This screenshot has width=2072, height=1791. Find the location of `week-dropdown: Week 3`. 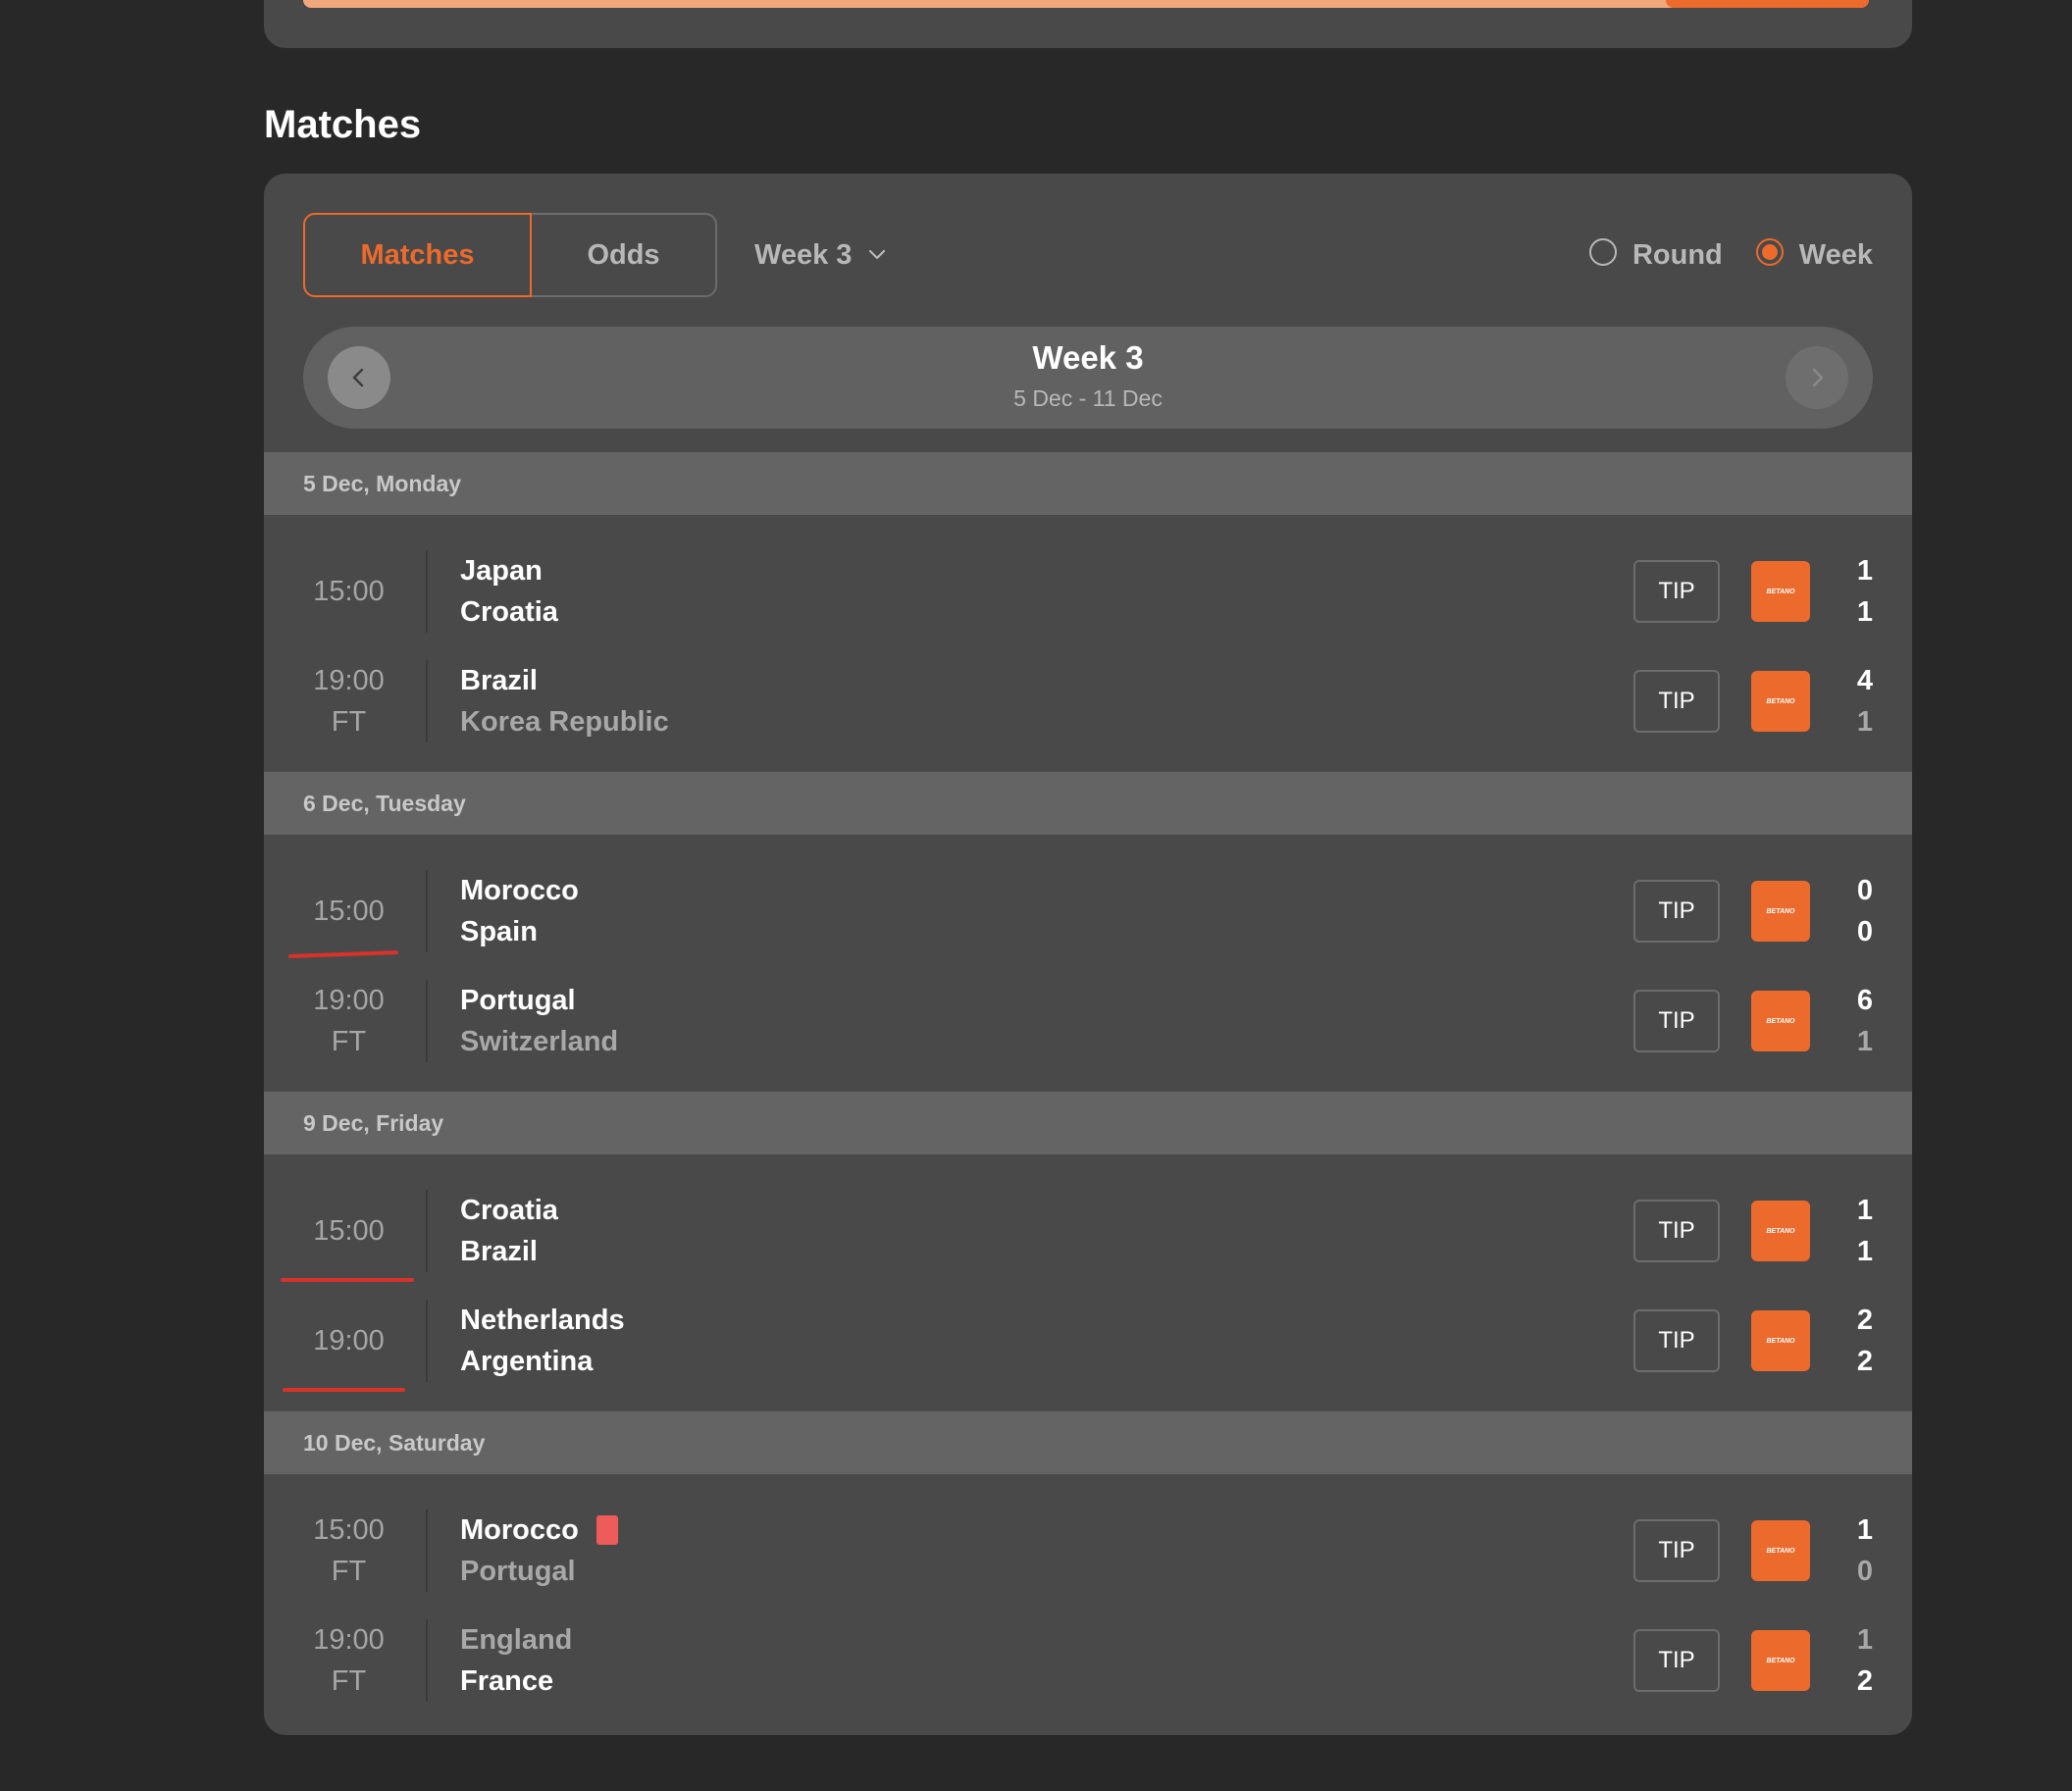

week-dropdown: Week 3 is located at coordinates (820, 255).